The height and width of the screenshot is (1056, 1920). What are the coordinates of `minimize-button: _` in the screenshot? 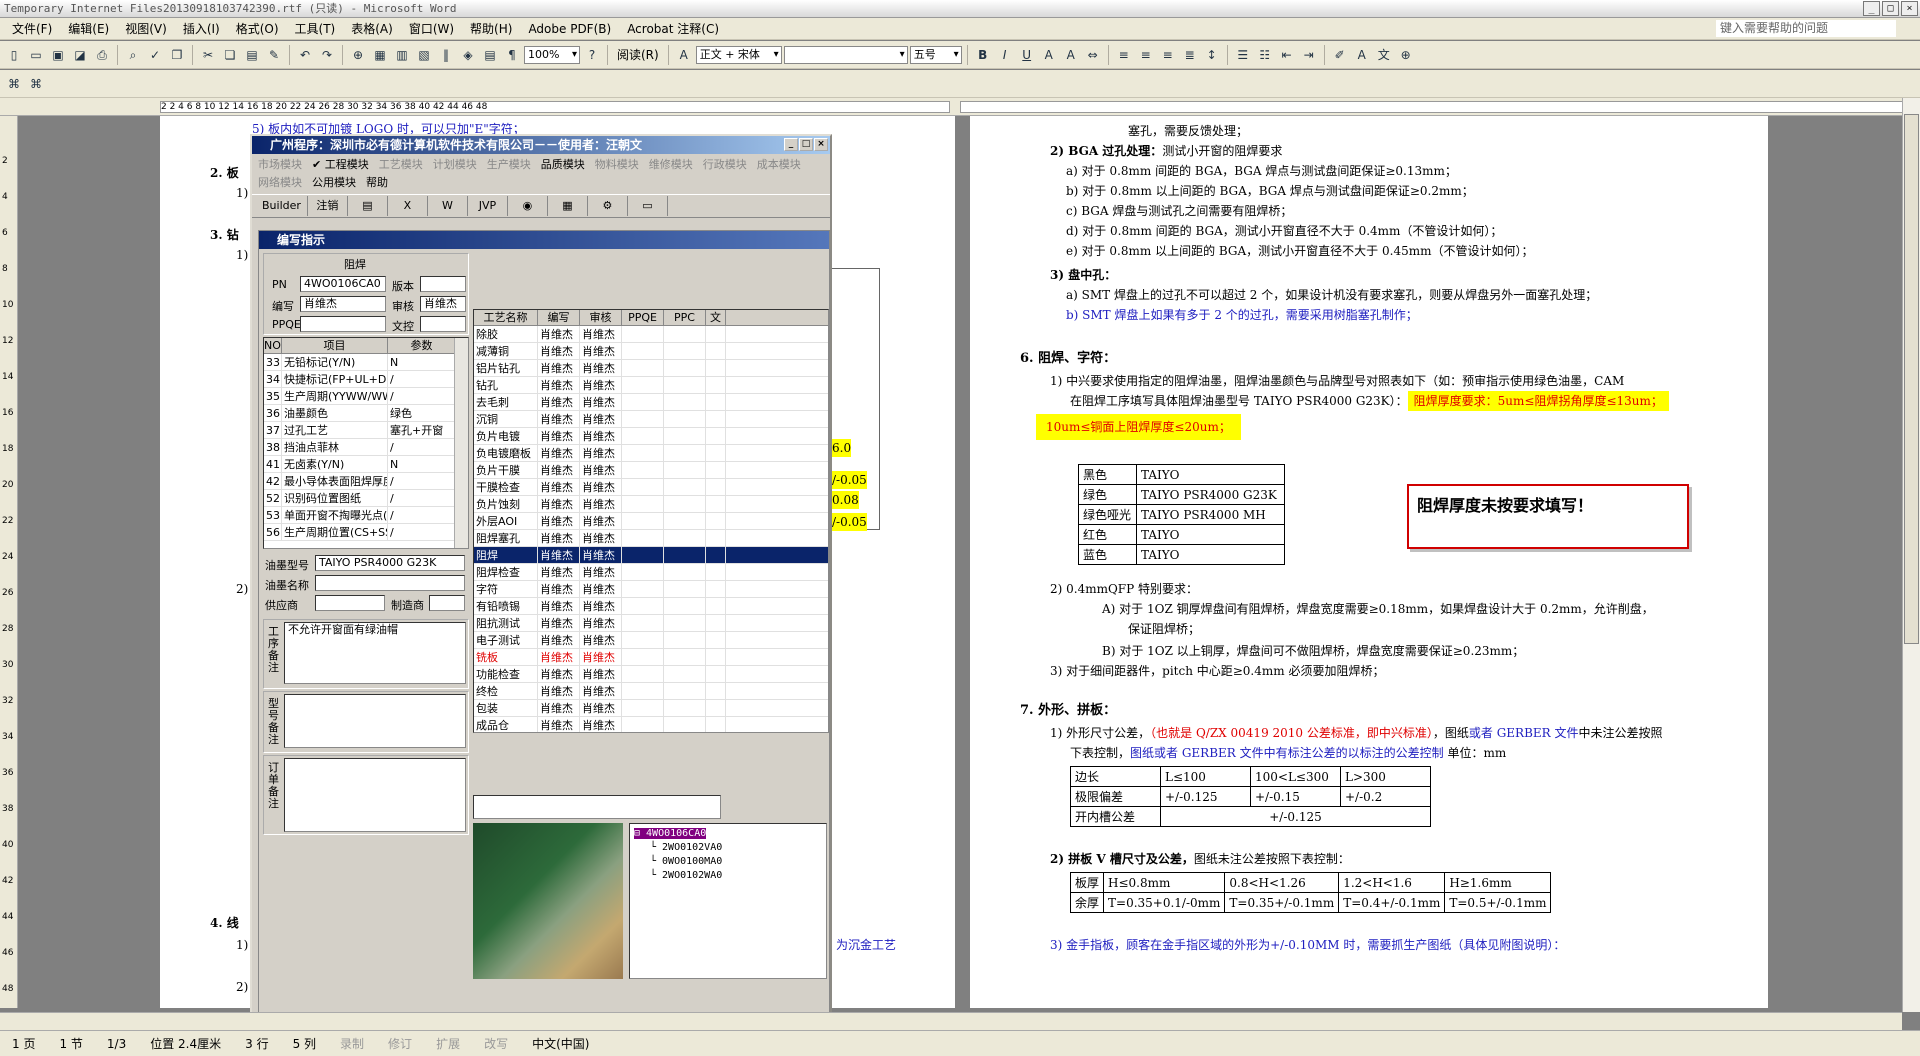 It's located at (1871, 8).